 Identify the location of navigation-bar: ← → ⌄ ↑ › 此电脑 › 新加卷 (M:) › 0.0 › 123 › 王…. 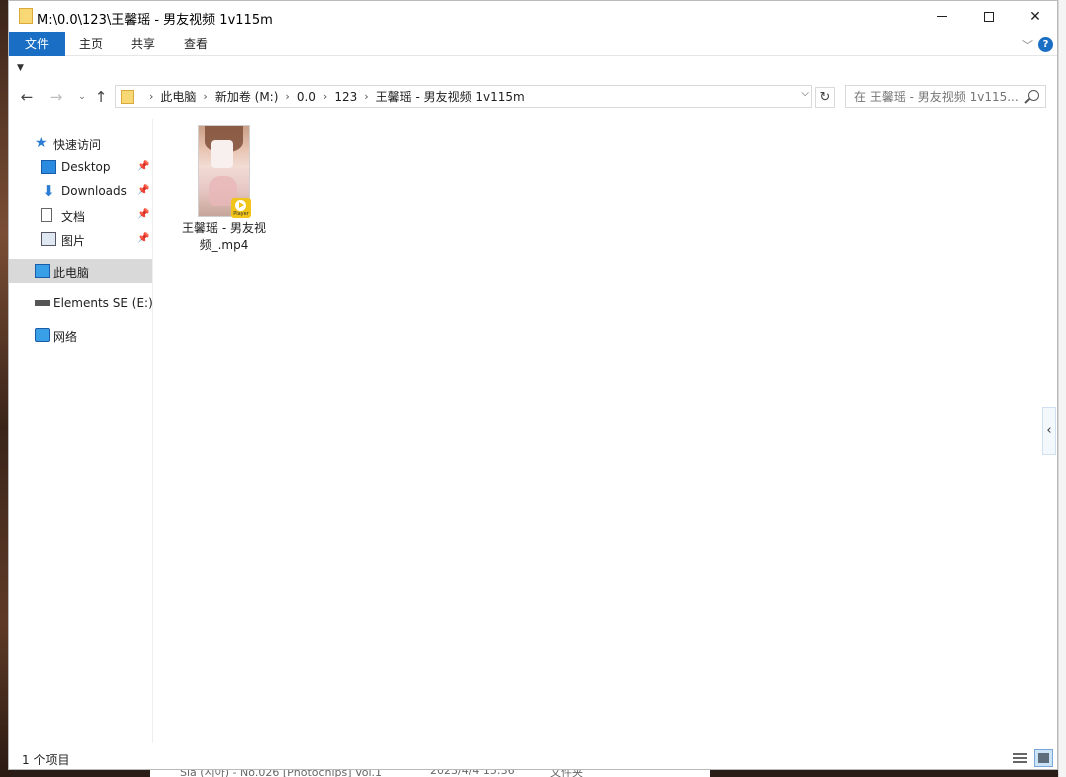
(533, 97).